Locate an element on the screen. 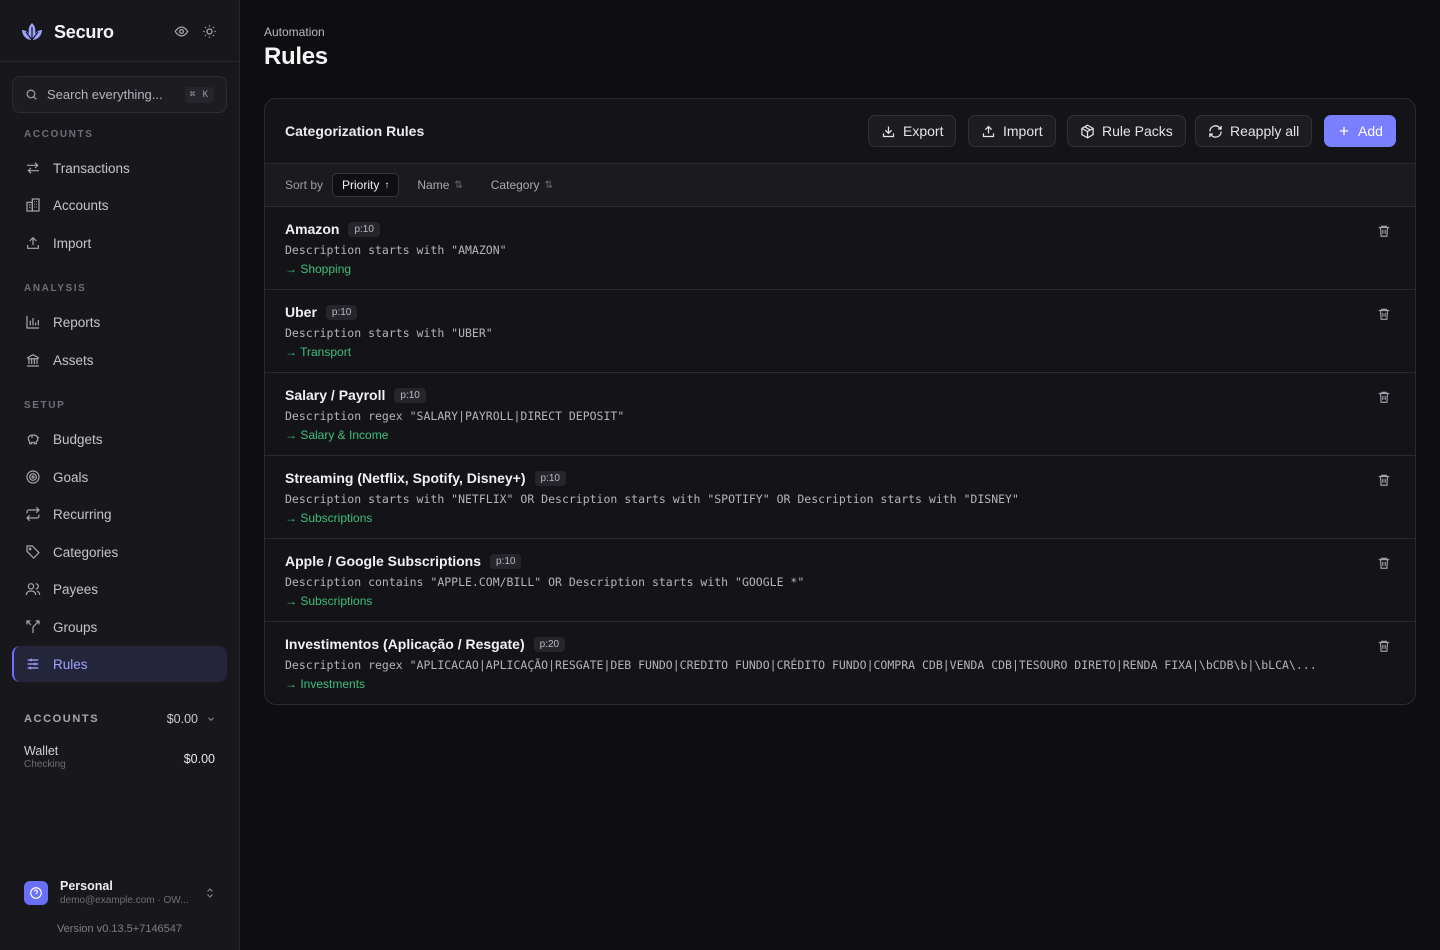 The height and width of the screenshot is (950, 1440). help-circle-icon is located at coordinates (36, 893).